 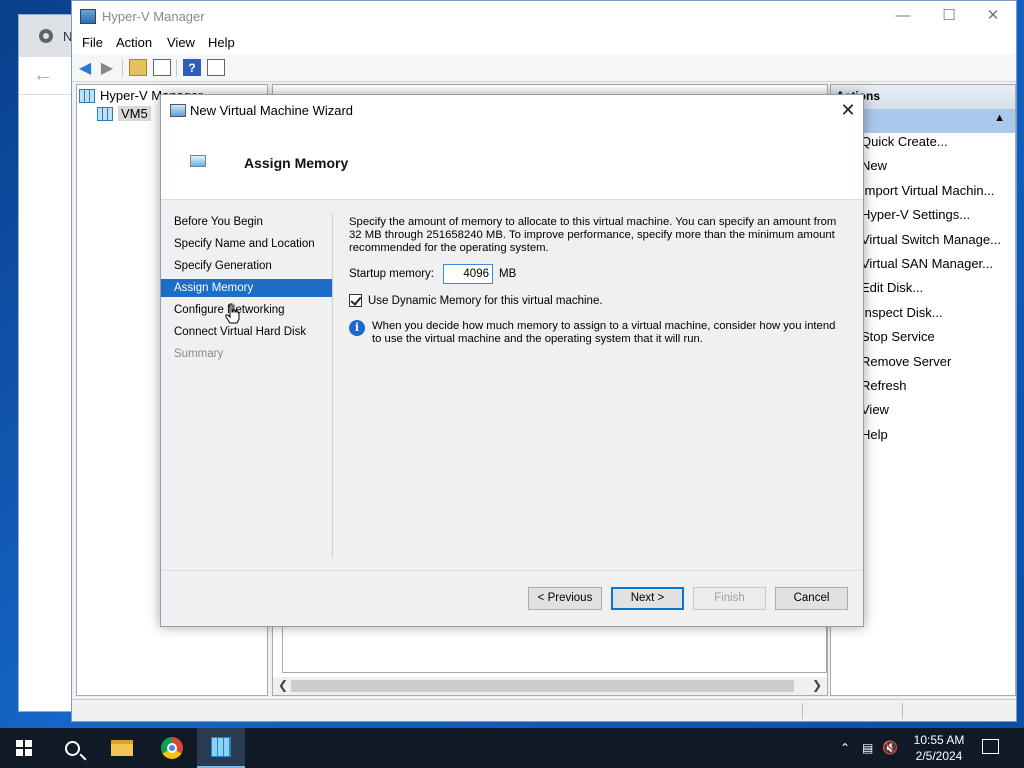 What do you see at coordinates (138, 67) in the screenshot?
I see `up-folder-icon` at bounding box center [138, 67].